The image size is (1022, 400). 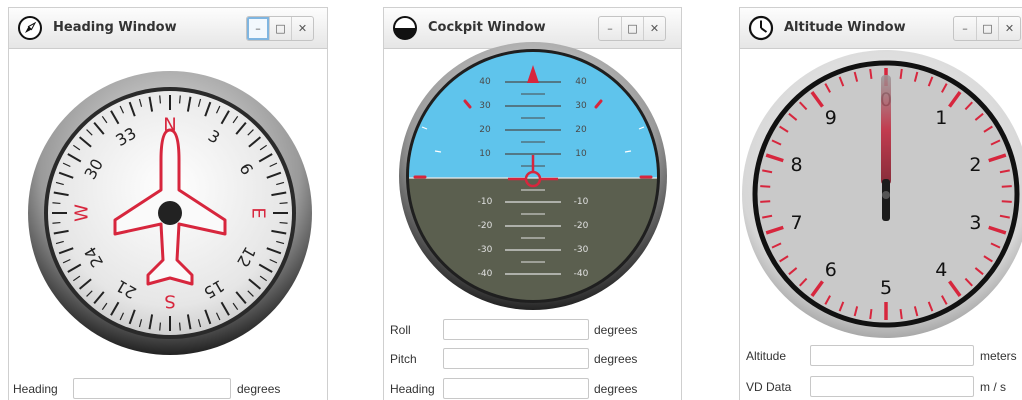 I want to click on roll-input, so click(x=516, y=329).